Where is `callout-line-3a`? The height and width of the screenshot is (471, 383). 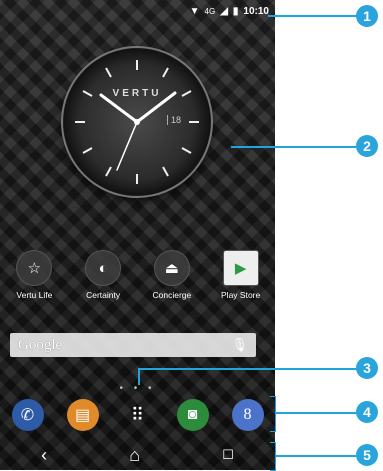
callout-line-3a is located at coordinates (139, 376).